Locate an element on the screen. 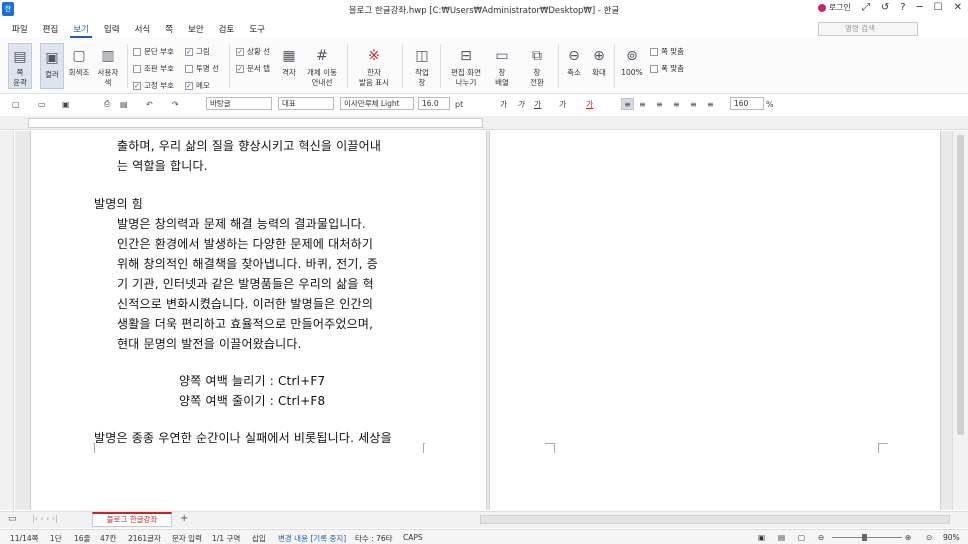 The image size is (968, 544). tab-blog-hangul: 블로그 한글강좌 is located at coordinates (132, 519).